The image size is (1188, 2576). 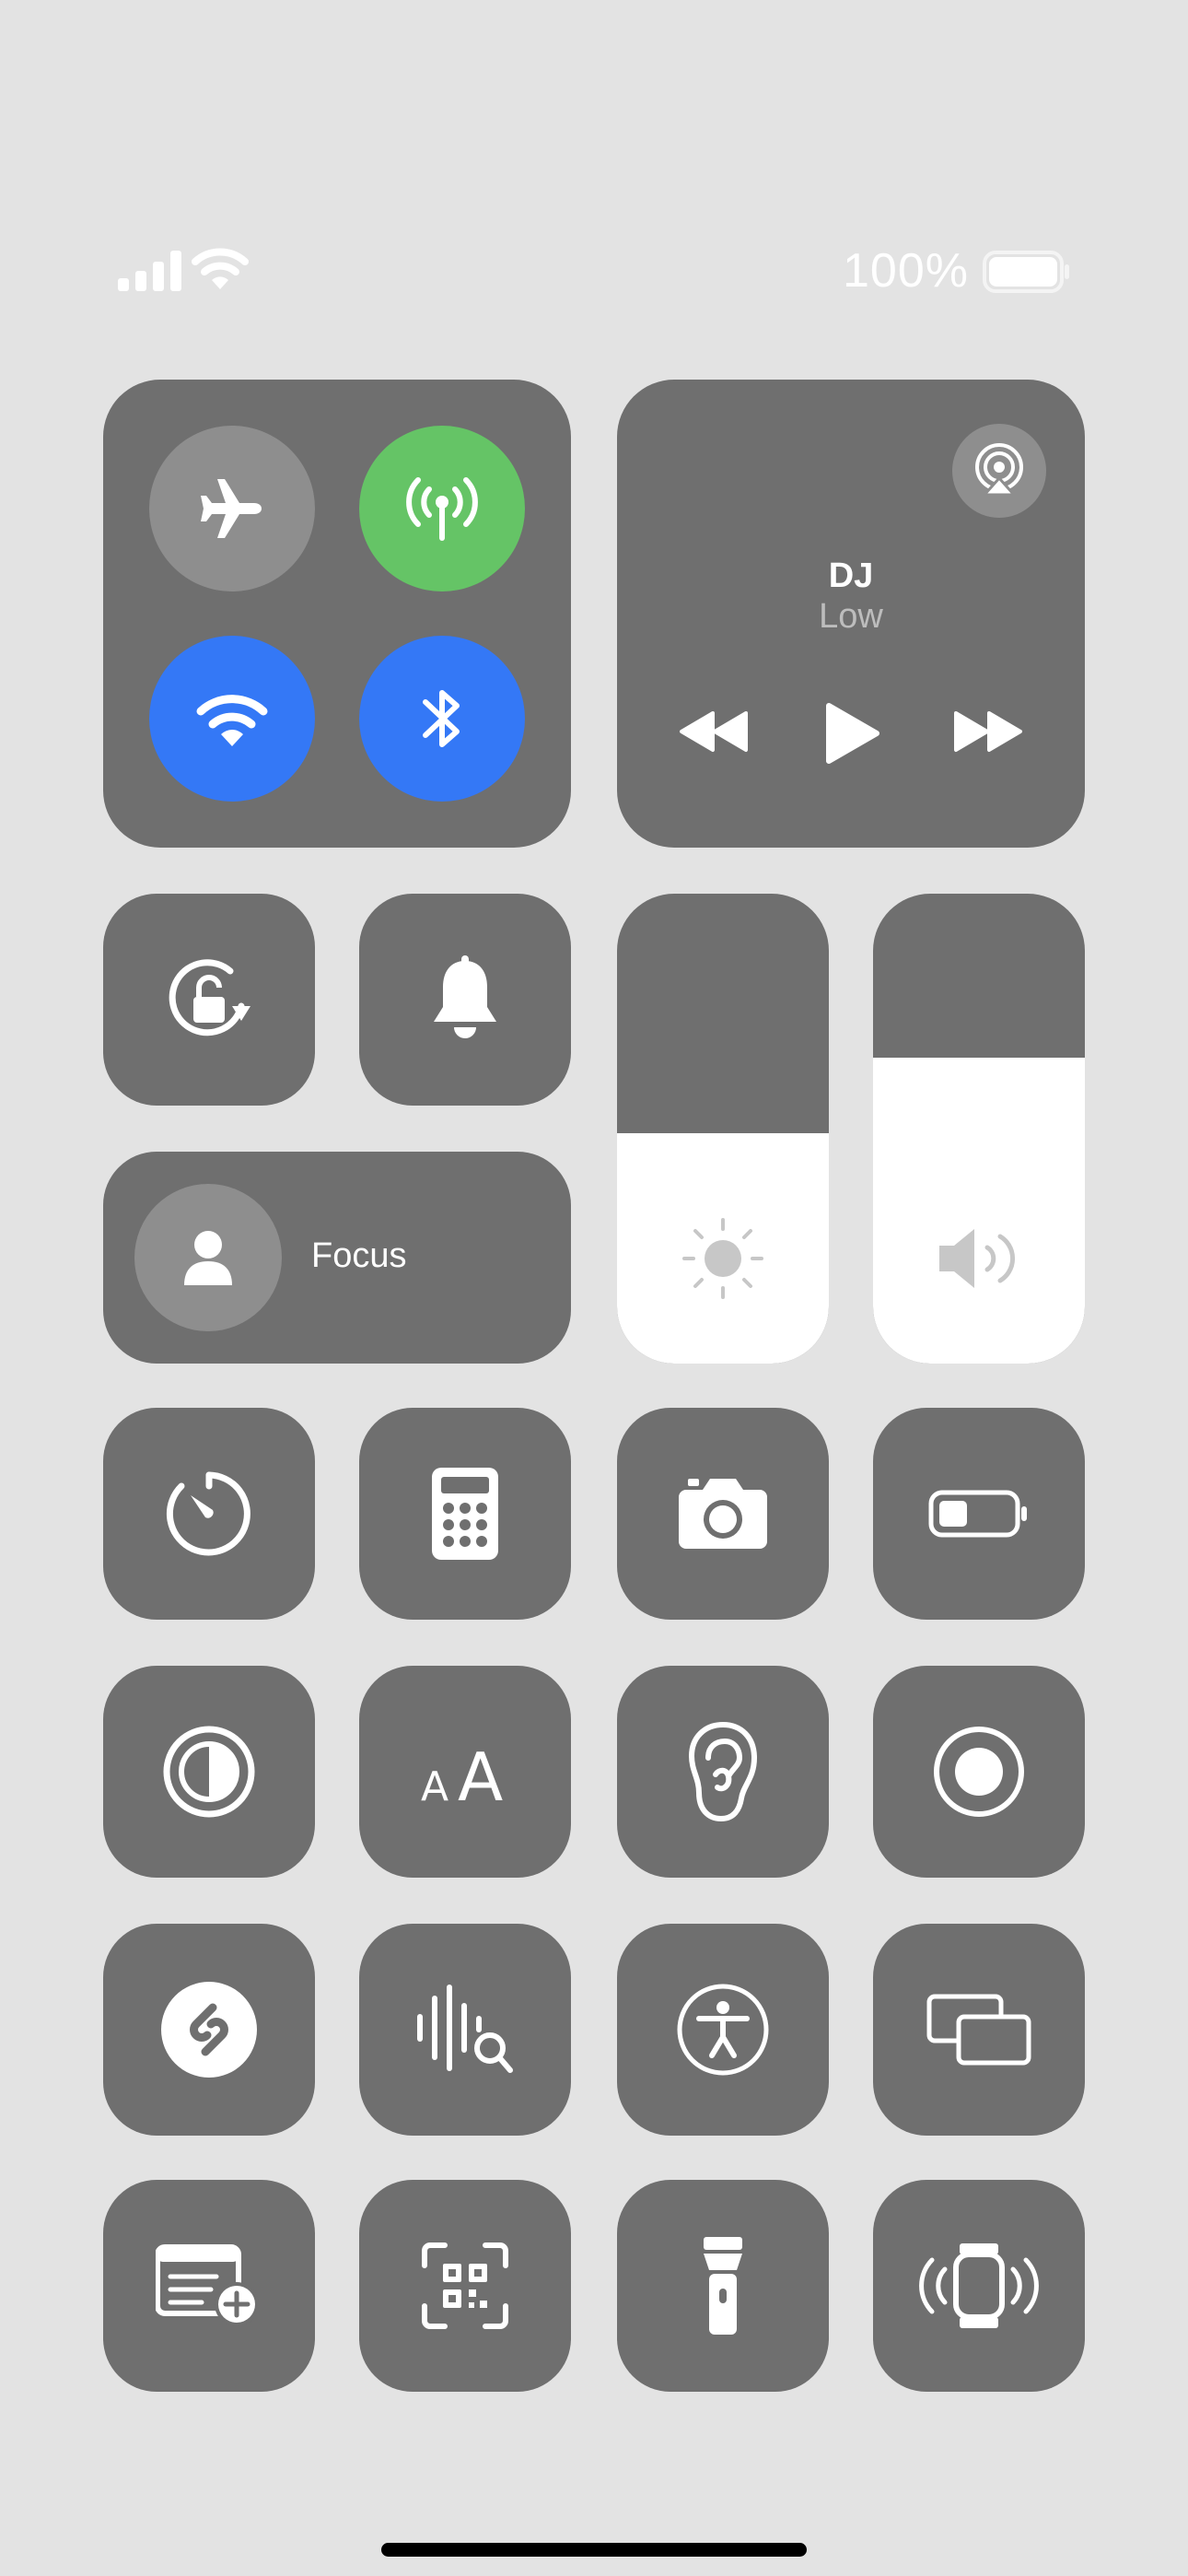 I want to click on low-power-mode-button, so click(x=979, y=1514).